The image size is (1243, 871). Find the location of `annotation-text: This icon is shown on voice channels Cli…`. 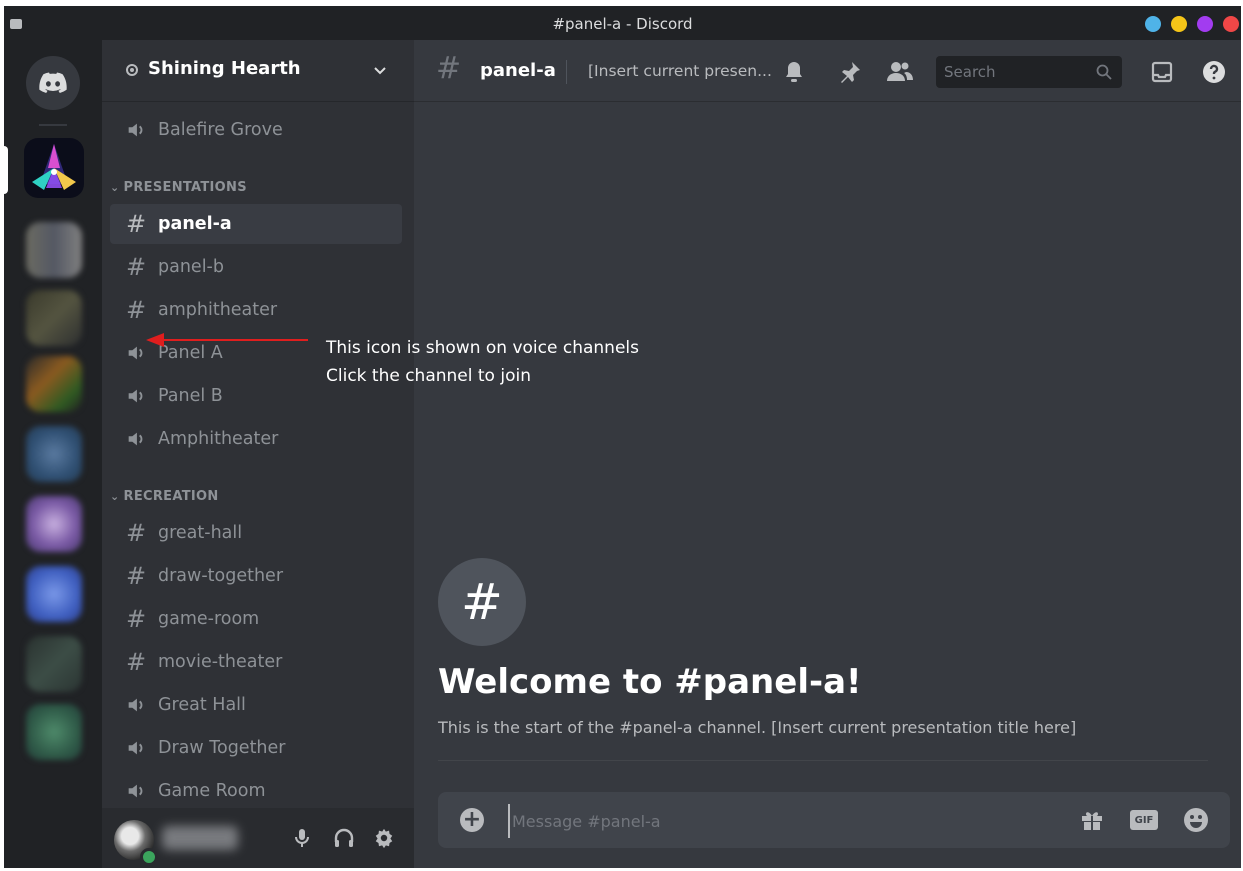

annotation-text: This icon is shown on voice channels Cli… is located at coordinates (482, 362).